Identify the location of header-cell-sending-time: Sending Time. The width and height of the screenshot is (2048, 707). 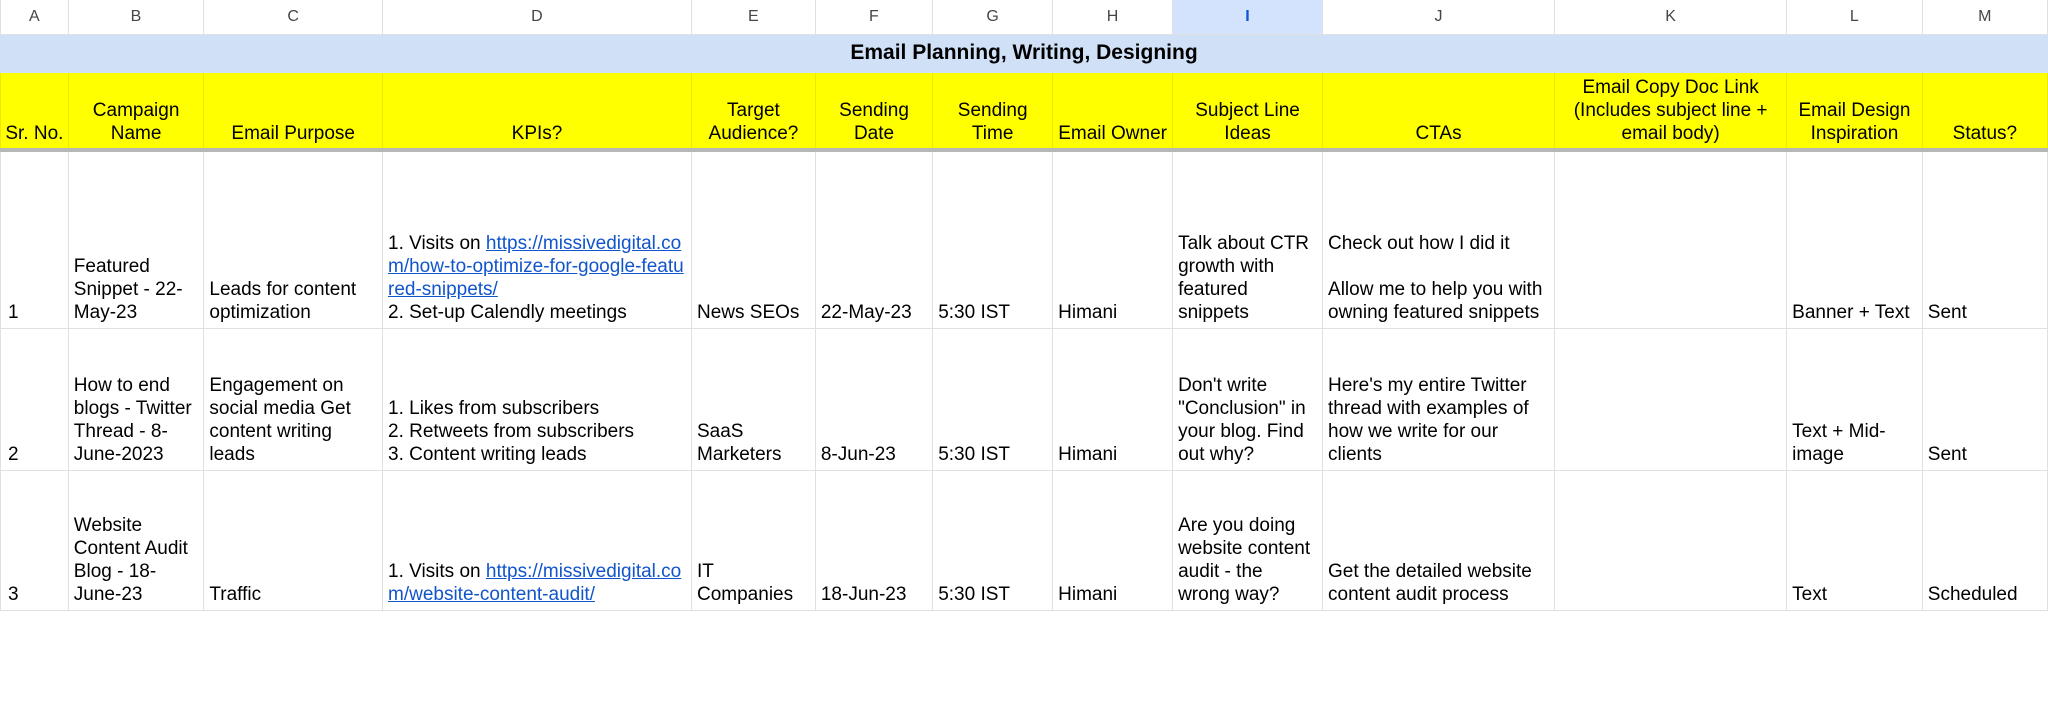
(993, 111).